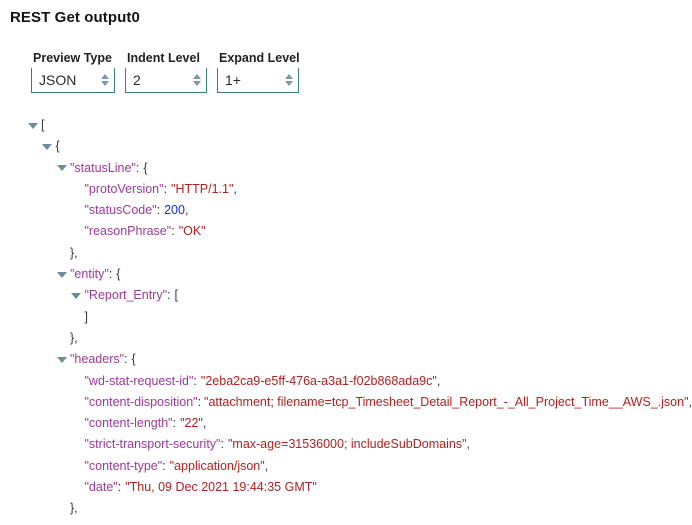  What do you see at coordinates (174, 210) in the screenshot?
I see `json-value: 200` at bounding box center [174, 210].